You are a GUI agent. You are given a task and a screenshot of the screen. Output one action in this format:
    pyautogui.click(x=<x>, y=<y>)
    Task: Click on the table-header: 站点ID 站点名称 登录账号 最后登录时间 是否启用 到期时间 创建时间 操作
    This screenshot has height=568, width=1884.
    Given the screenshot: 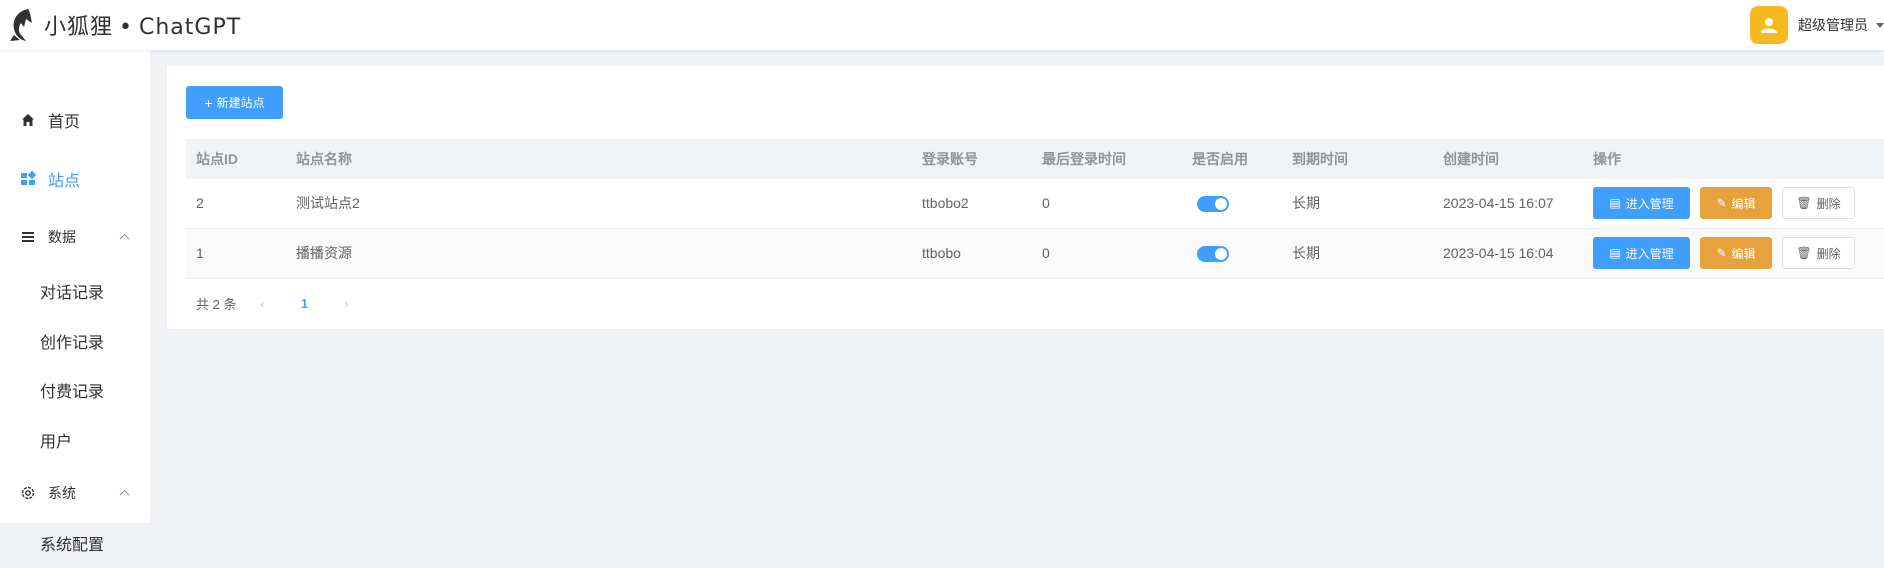 What is the action you would take?
    pyautogui.click(x=1035, y=159)
    